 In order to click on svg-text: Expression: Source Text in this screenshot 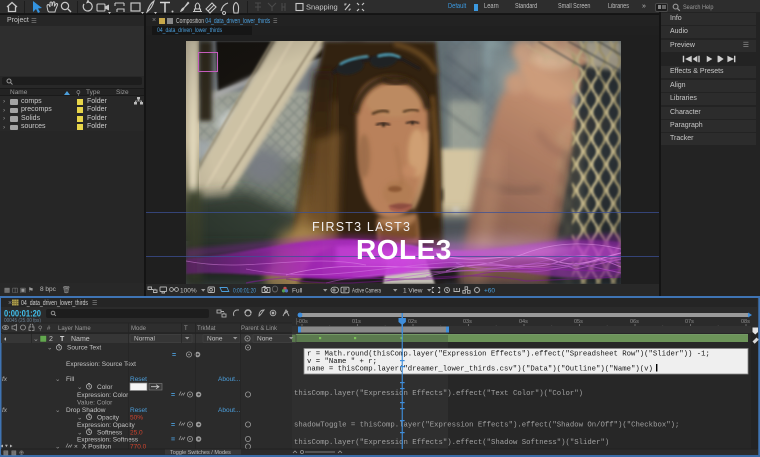, I will do `click(101, 364)`.